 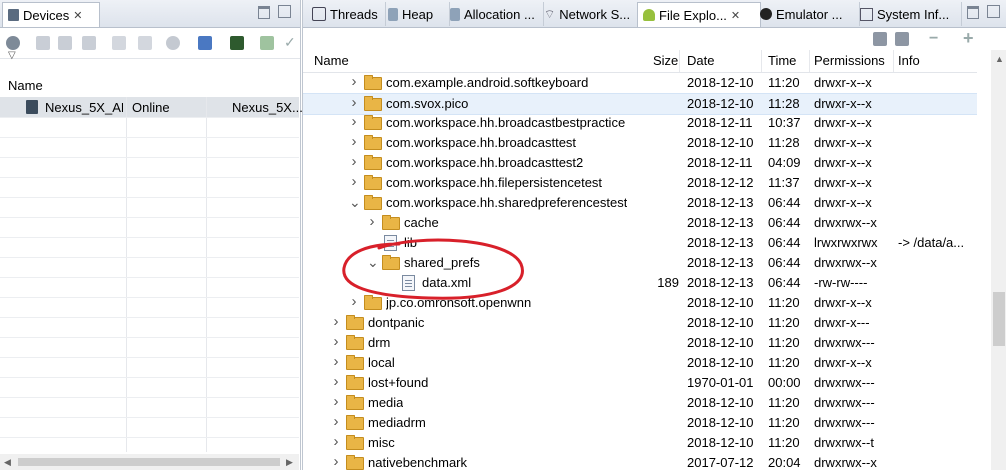 I want to click on file-name: com.workspace.hh.broadcastbestpractice, so click(x=506, y=122).